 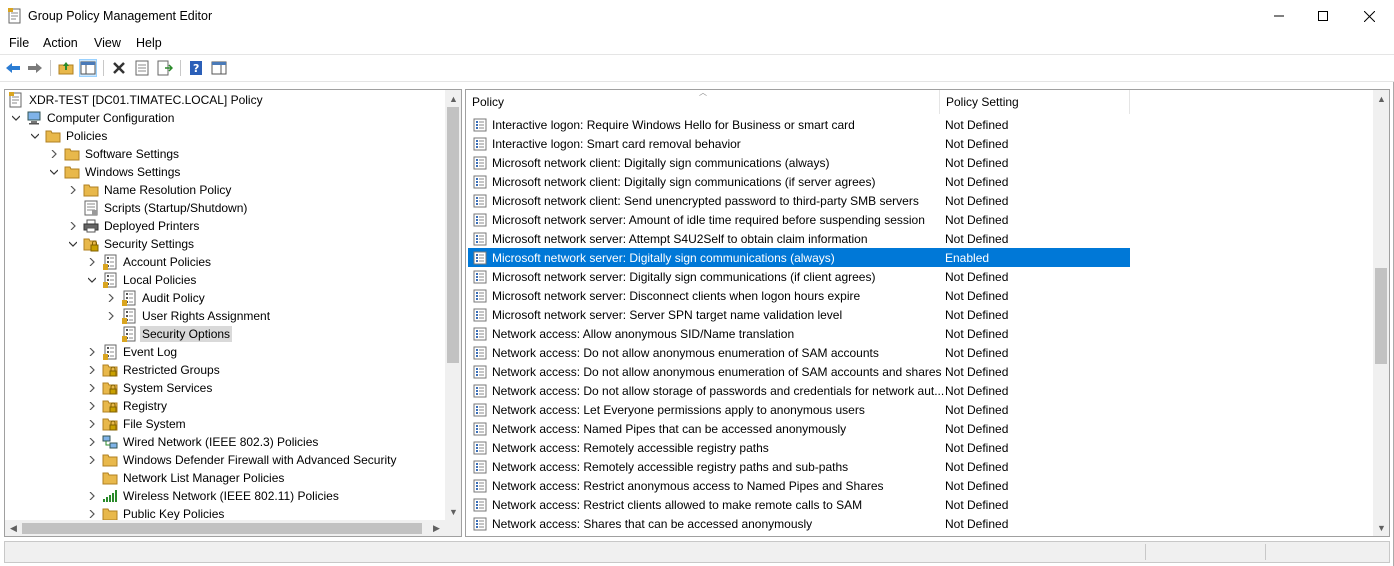 I want to click on tree-item-windows-settings: Windows Settings, so click(x=115, y=172).